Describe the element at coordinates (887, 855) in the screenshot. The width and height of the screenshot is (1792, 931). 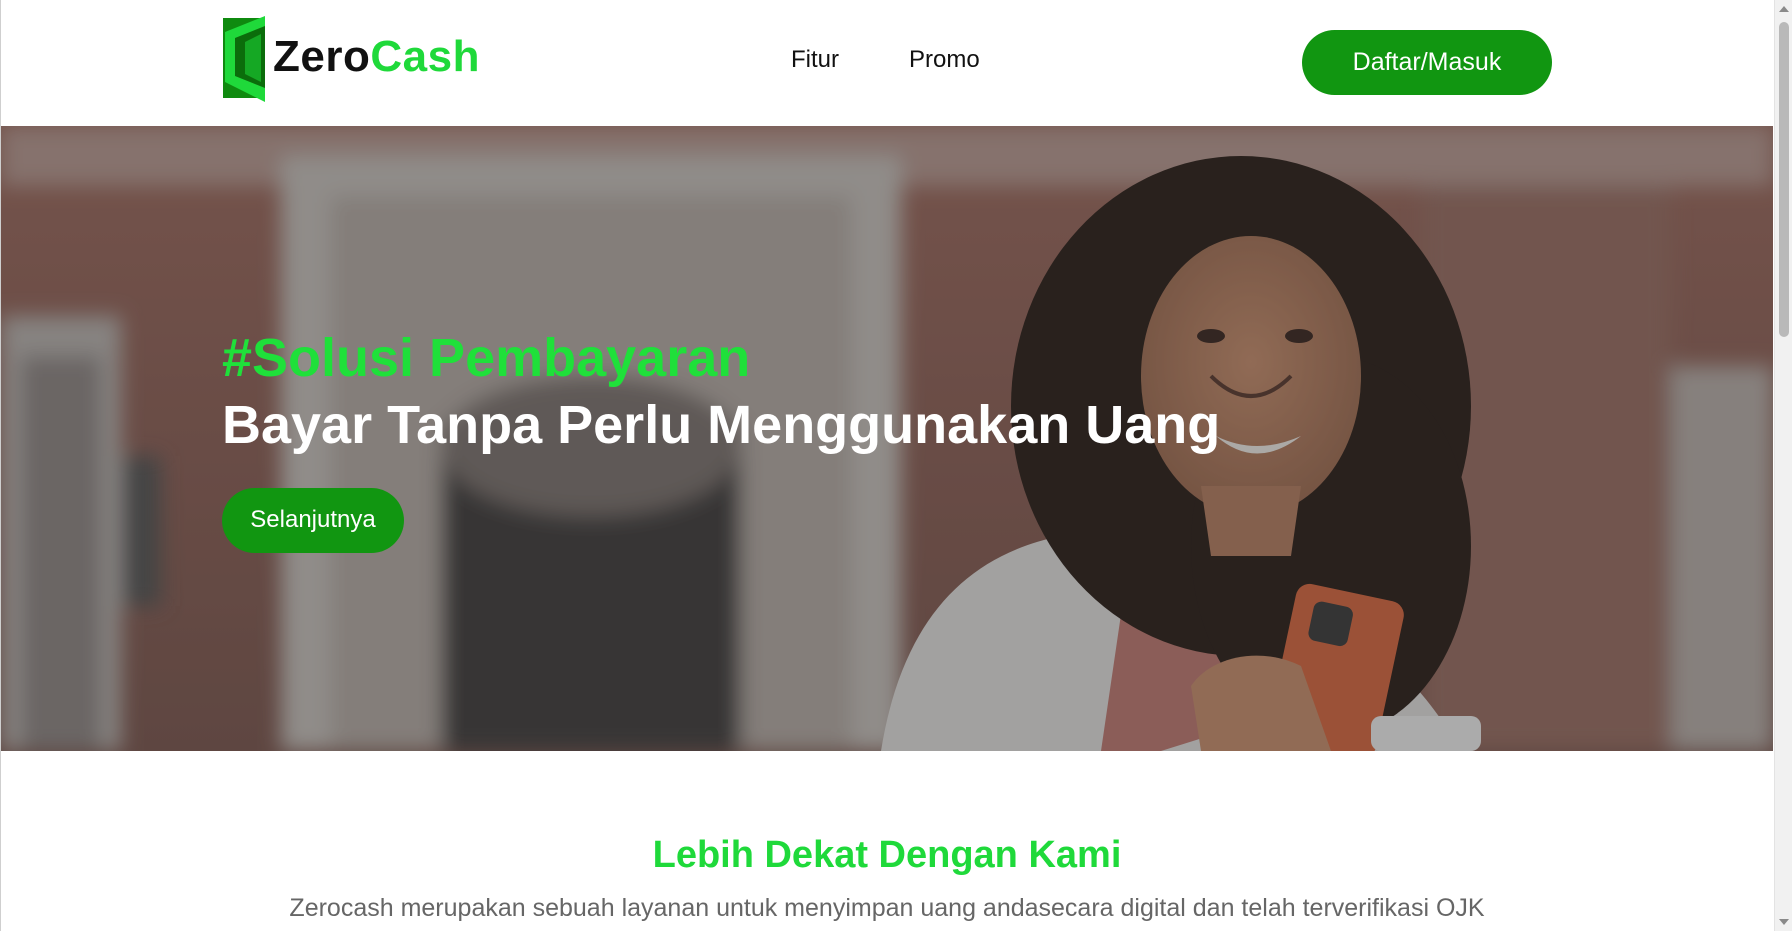
I see `about-title: Lebih Dekat Dengan Kami` at that location.